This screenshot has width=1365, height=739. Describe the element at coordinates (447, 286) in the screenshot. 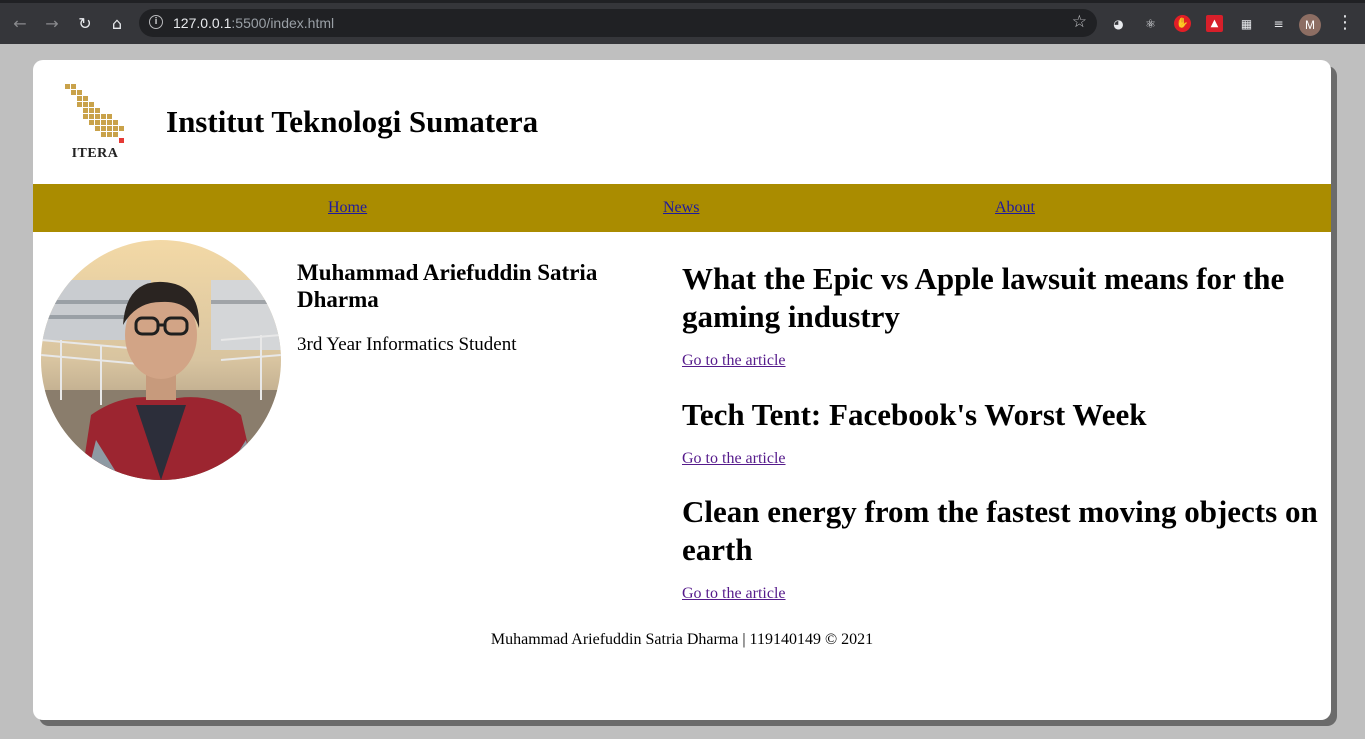

I see `profile-name: Muhammad Ariefuddin Satria Dharma` at that location.